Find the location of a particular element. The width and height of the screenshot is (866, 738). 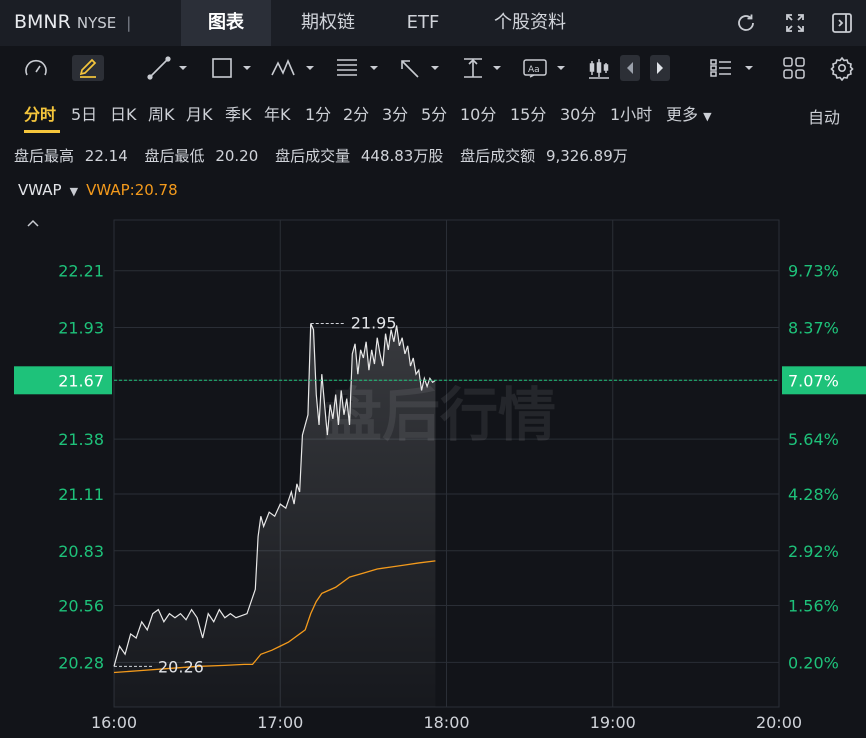

y-percent-tick-label: 9.73% is located at coordinates (813, 271).